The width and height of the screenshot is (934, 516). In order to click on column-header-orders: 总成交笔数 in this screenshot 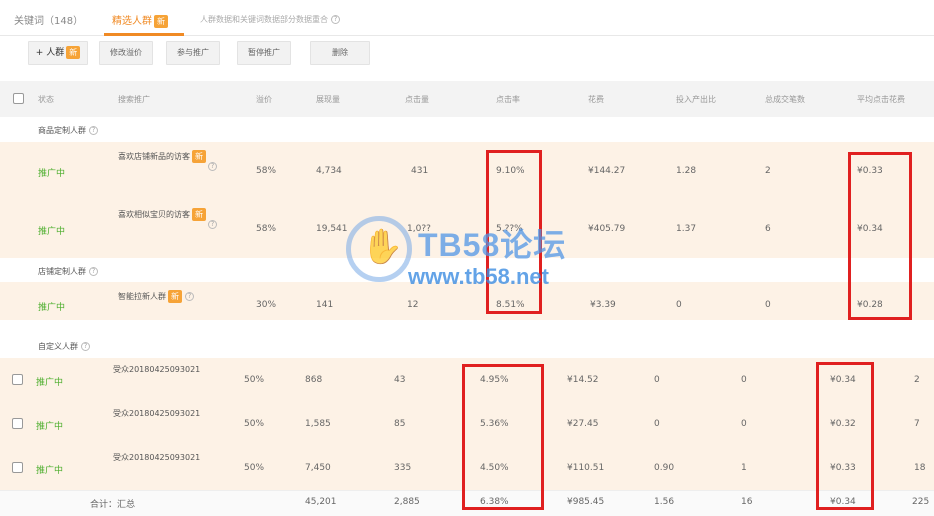, I will do `click(785, 99)`.